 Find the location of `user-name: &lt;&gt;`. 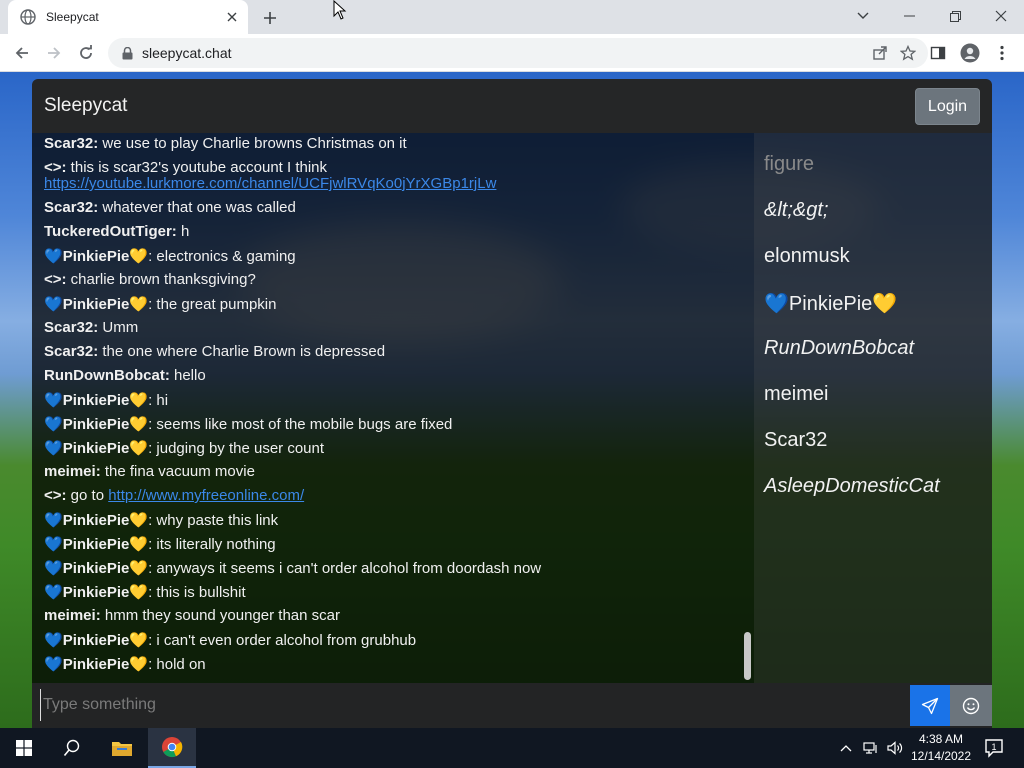

user-name: &lt;&gt; is located at coordinates (796, 210).